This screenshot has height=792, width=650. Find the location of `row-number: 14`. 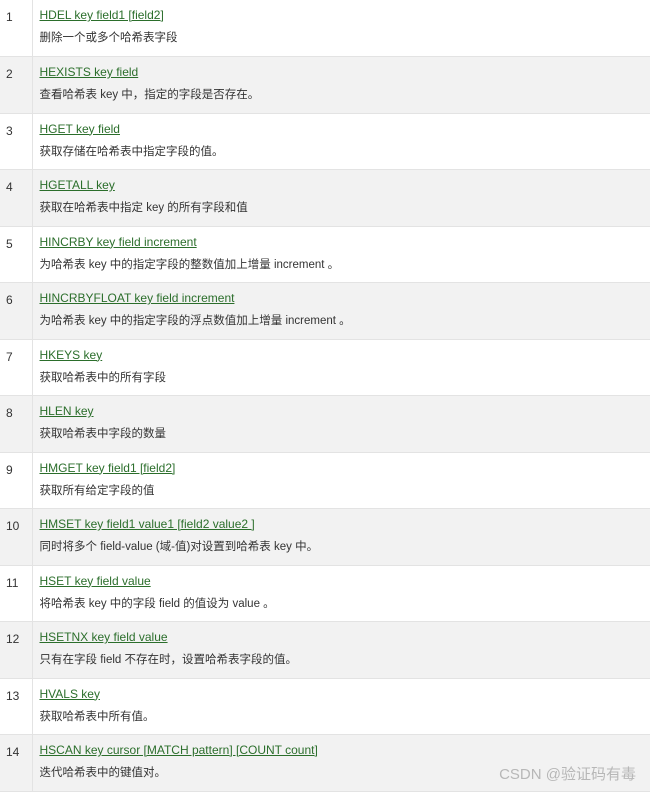

row-number: 14 is located at coordinates (16, 762).